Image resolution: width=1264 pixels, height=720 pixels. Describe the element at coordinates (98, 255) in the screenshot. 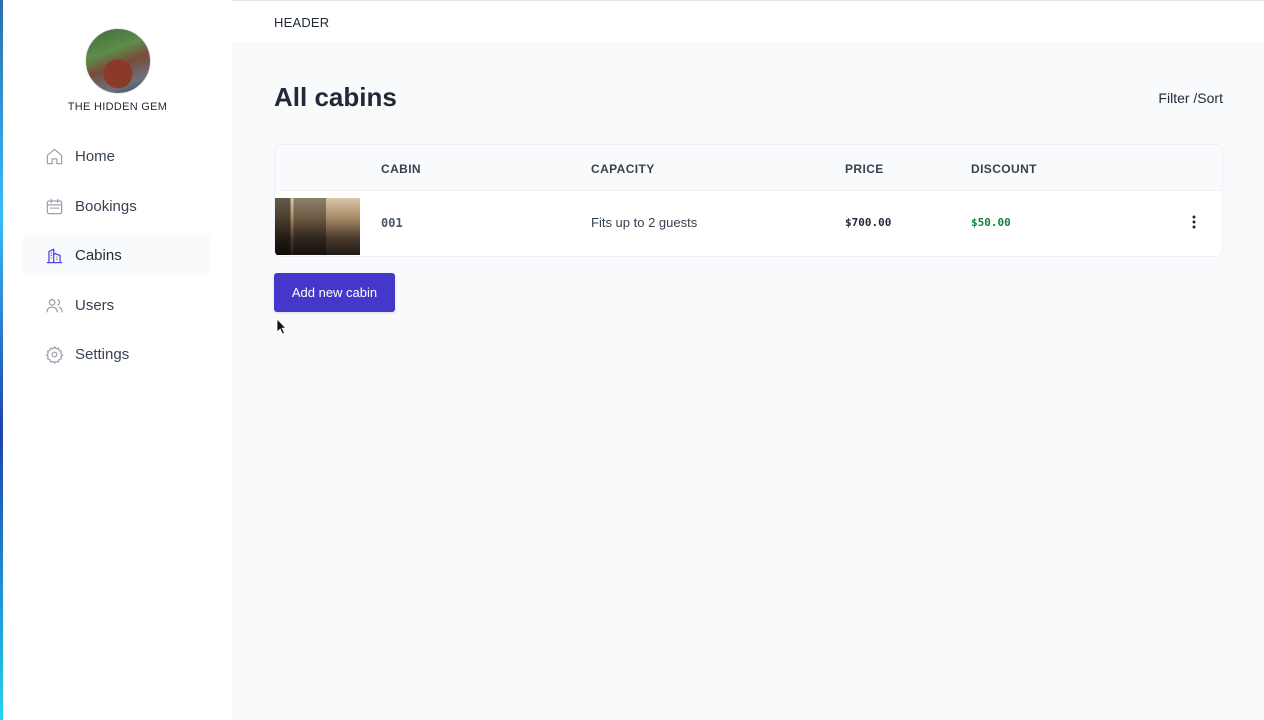

I see `sidebar-item-label: Cabins` at that location.